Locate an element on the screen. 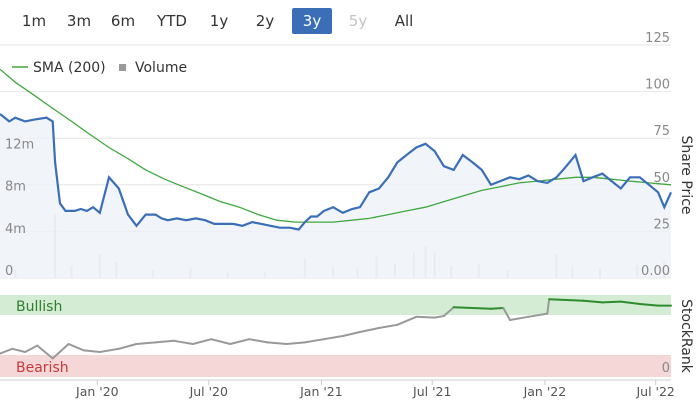 The image size is (698, 400). x-tick-label: Jul '21 is located at coordinates (431, 391).